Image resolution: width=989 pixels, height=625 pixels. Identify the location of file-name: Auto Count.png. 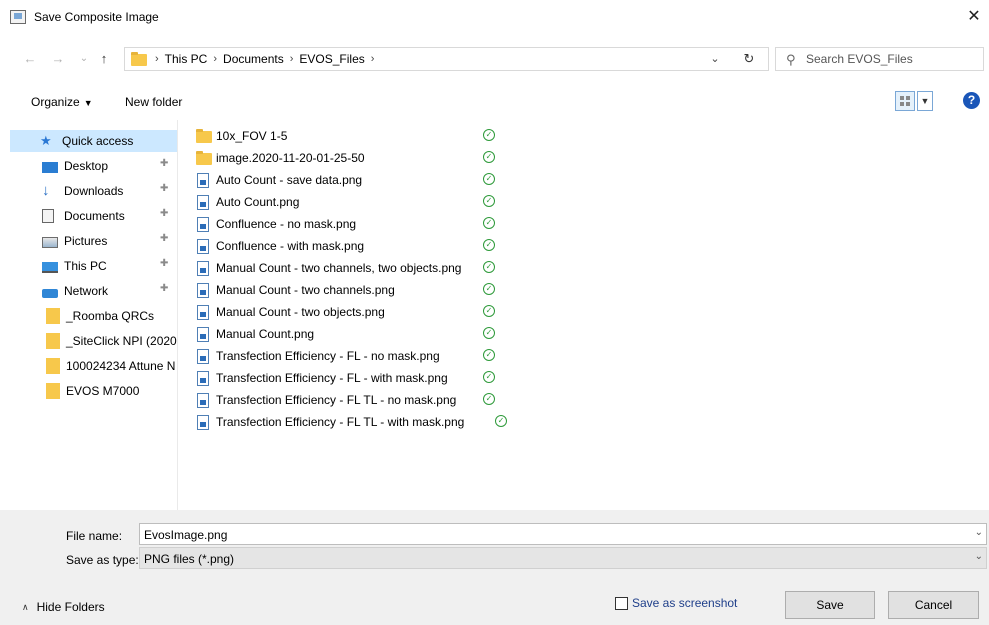
(258, 202).